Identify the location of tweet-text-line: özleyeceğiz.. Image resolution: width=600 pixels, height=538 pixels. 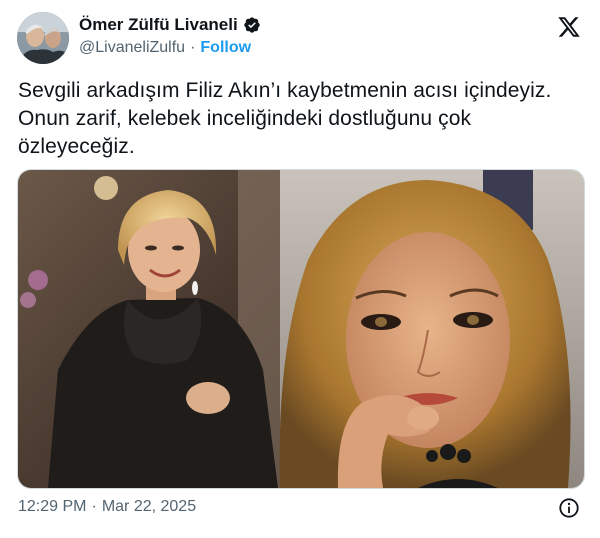
(76, 146).